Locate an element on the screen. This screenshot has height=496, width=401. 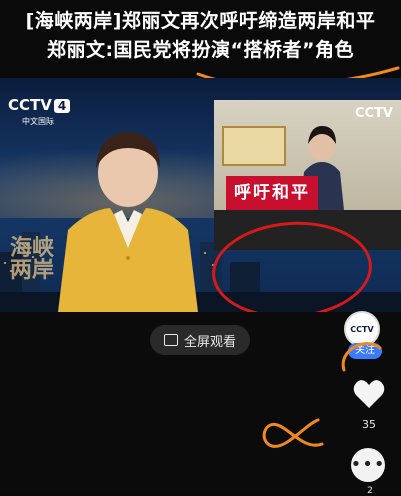
fullscreen-button: 全屏观看 is located at coordinates (200, 340).